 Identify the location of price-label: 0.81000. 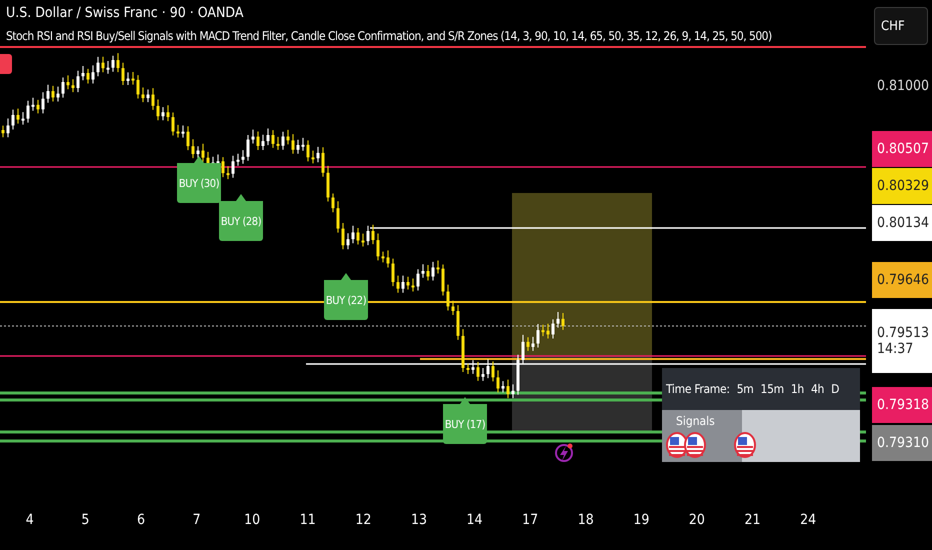
(903, 86).